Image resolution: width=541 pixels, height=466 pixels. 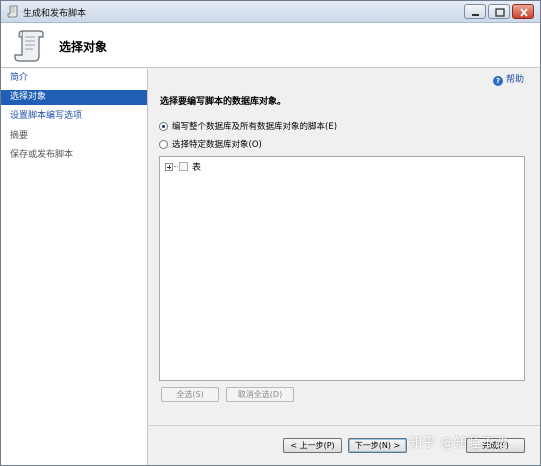 I want to click on help-link: ? 帮助, so click(x=508, y=79).